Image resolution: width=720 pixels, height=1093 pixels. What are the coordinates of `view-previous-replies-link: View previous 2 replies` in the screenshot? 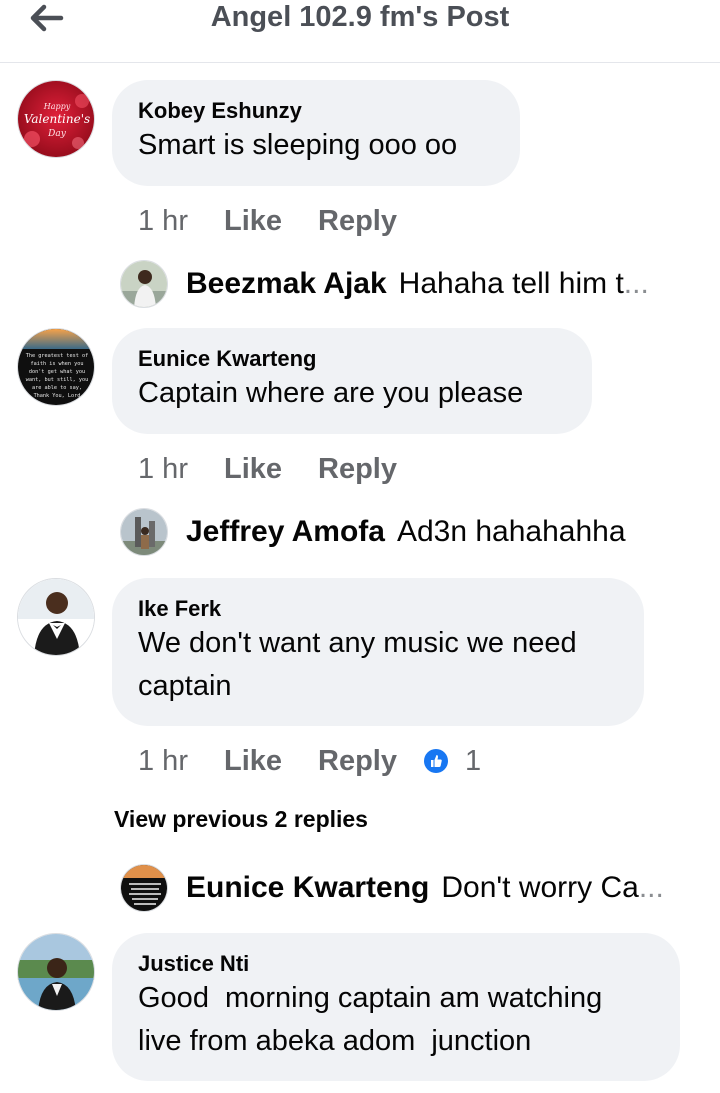 It's located at (241, 819).